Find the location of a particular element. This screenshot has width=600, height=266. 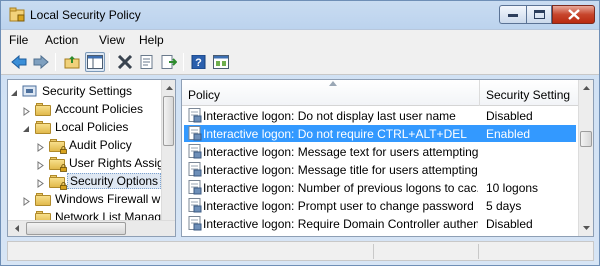

tree-item-account-policies: Account Policies is located at coordinates (82, 109).